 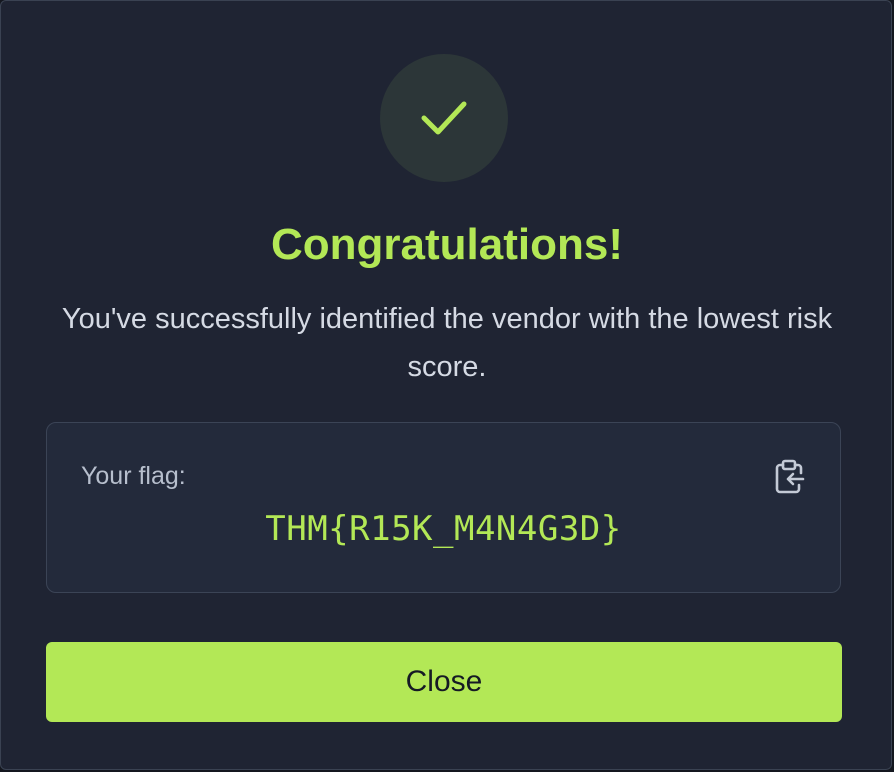 I want to click on close-button: Close, so click(x=444, y=682).